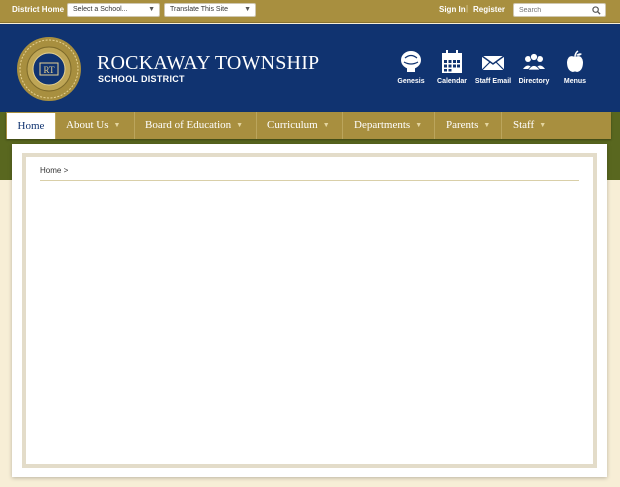  I want to click on district-home-link: District Home, so click(38, 9).